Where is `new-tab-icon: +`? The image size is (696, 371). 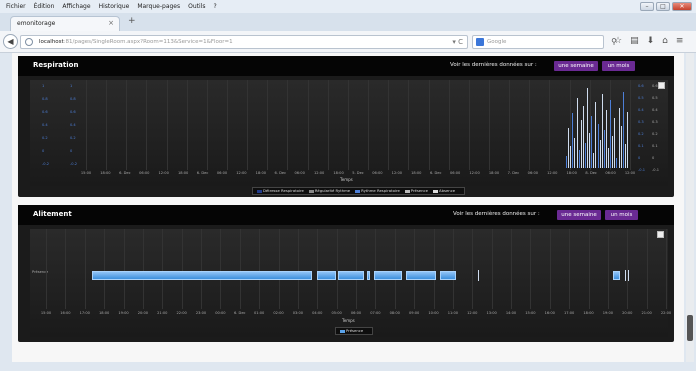 new-tab-icon: + is located at coordinates (132, 21).